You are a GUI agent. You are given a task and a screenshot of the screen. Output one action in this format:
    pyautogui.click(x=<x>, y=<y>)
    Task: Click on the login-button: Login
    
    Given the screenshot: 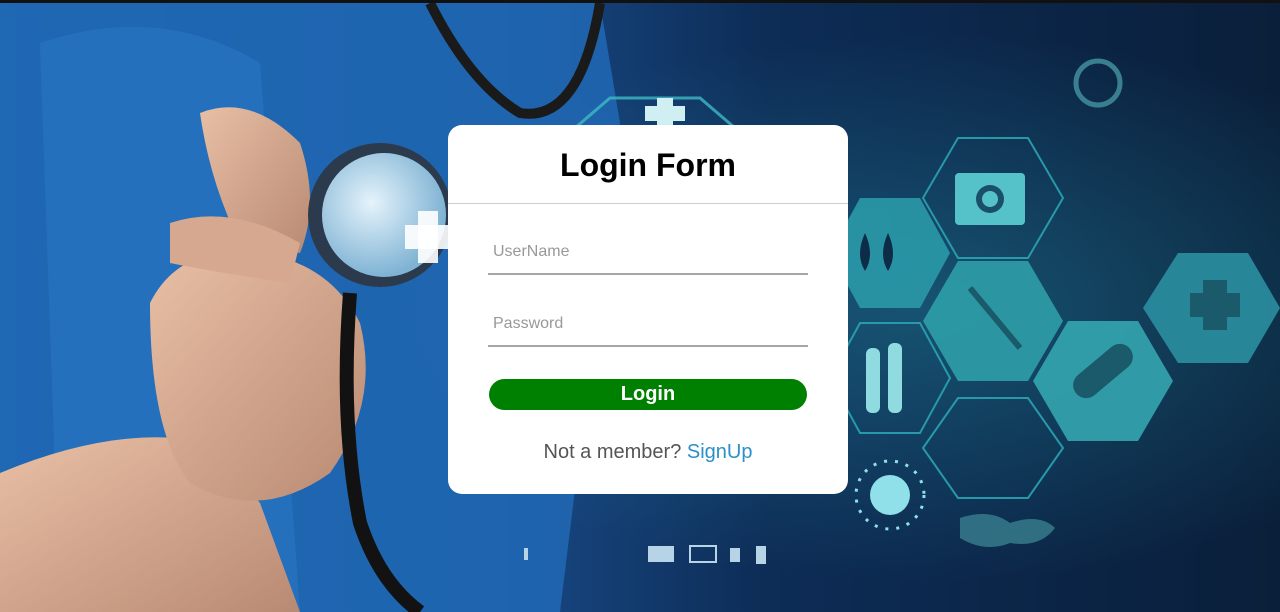 What is the action you would take?
    pyautogui.click(x=648, y=394)
    